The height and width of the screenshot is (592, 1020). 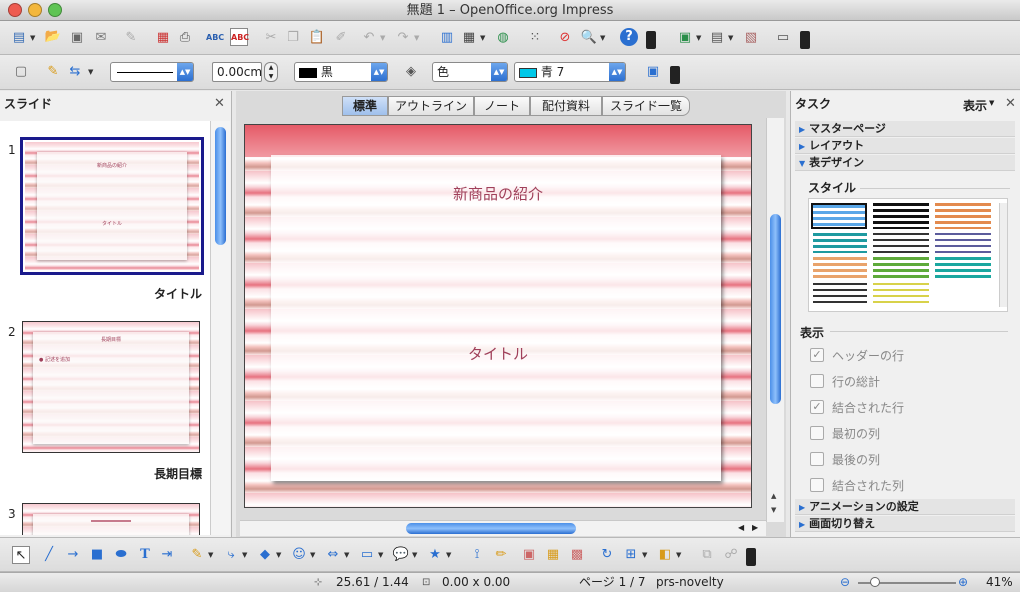 What do you see at coordinates (685, 38) in the screenshot?
I see `slide-icon: ▣` at bounding box center [685, 38].